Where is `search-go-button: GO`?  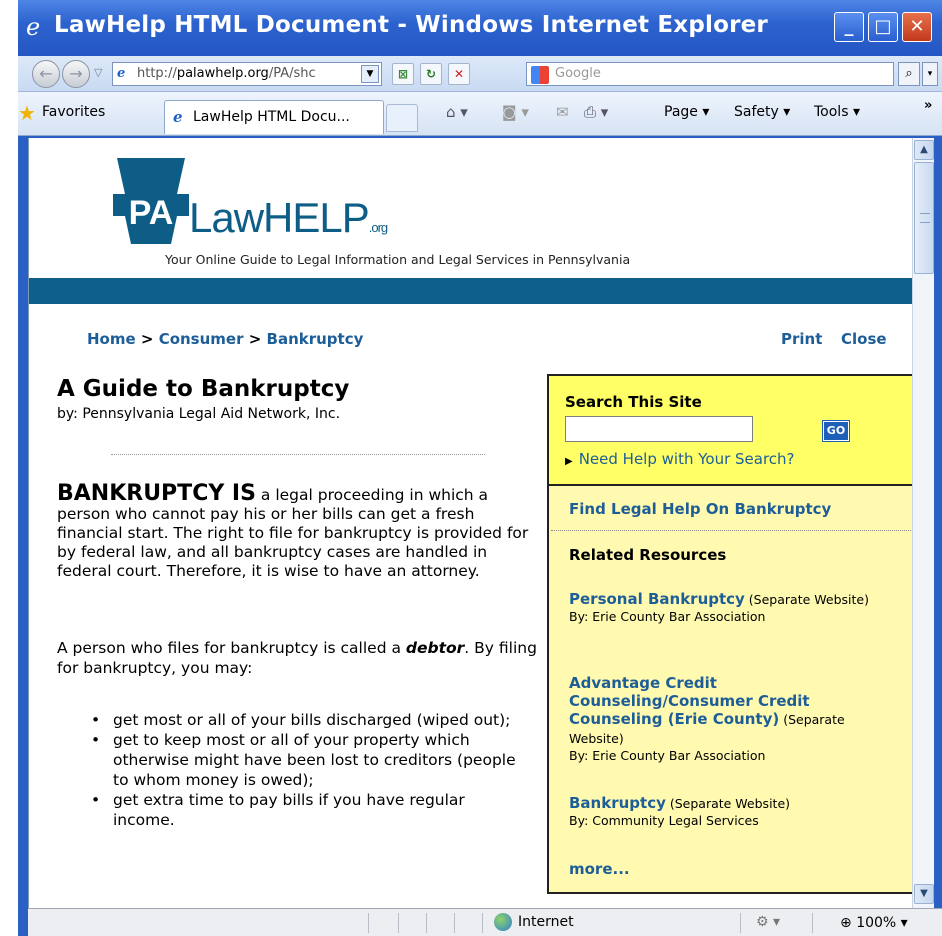 search-go-button: GO is located at coordinates (836, 431).